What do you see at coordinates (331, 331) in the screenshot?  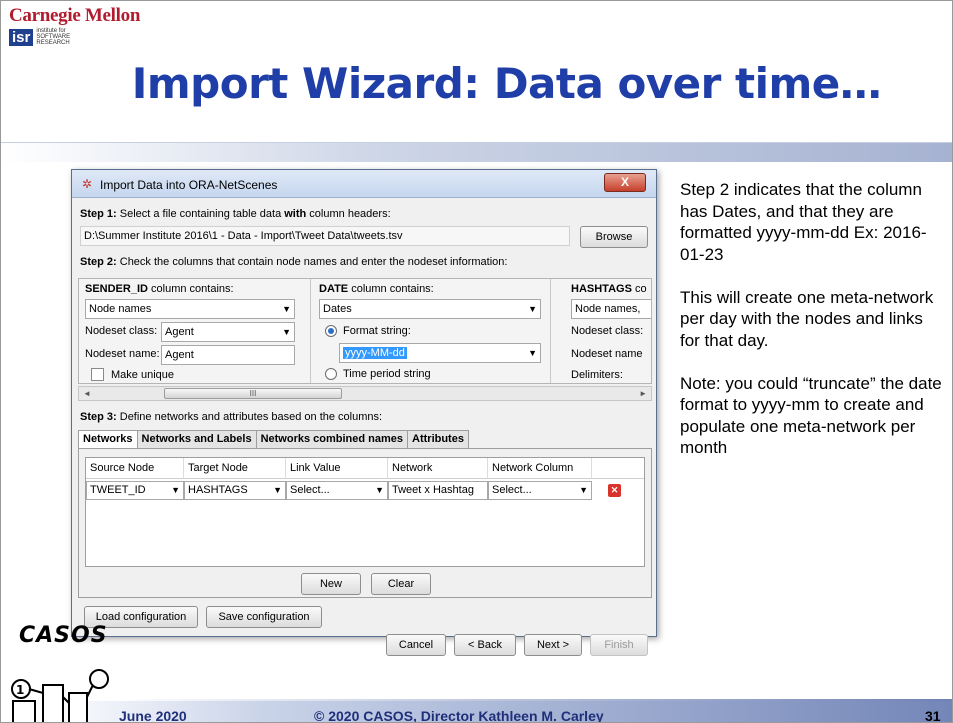 I see `format-string-radio` at bounding box center [331, 331].